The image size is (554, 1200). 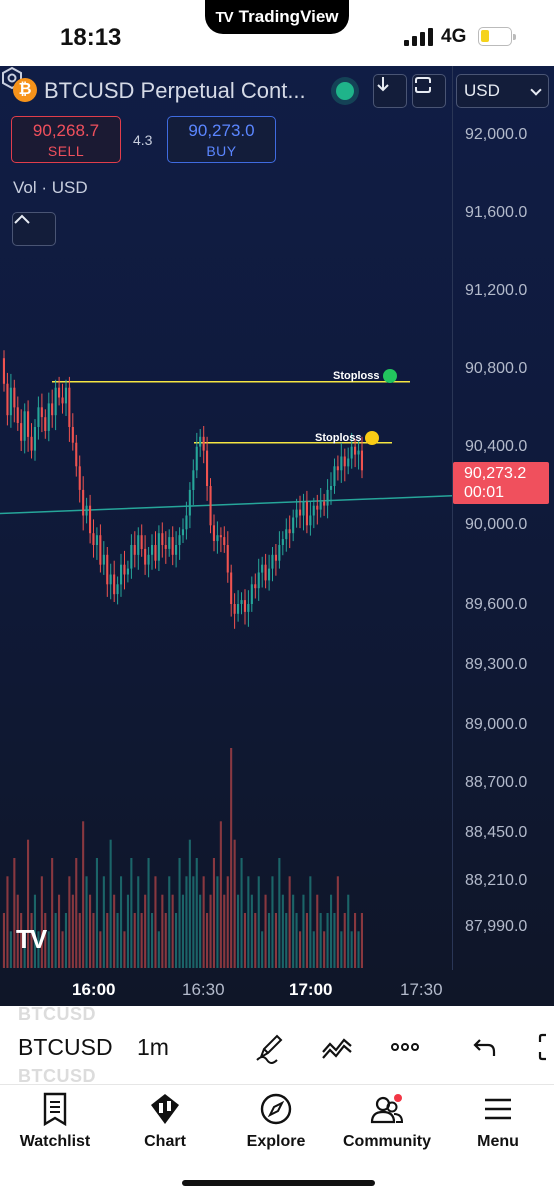 I want to click on stoploss-label-1: Stoploss, so click(x=365, y=376).